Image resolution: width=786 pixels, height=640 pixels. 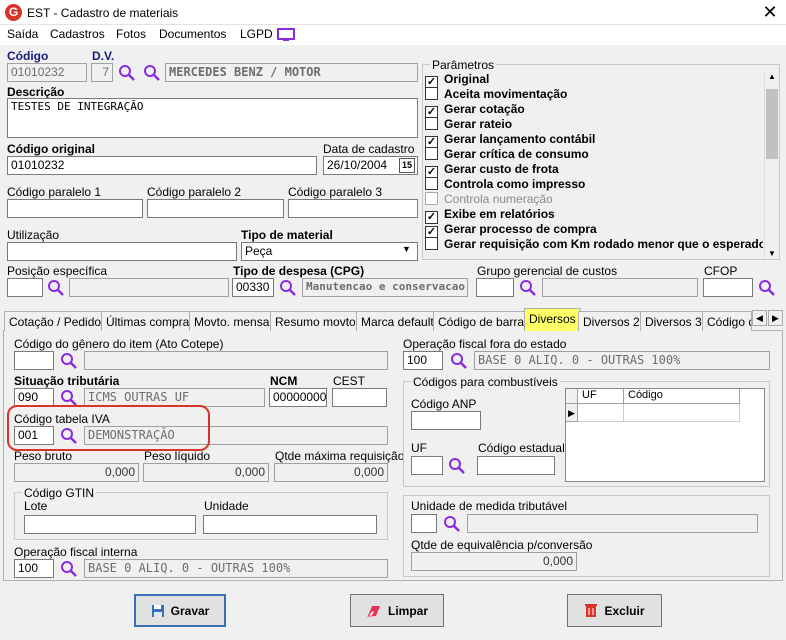 What do you see at coordinates (331, 472) in the screenshot?
I see `qtde-max-field: 0,000` at bounding box center [331, 472].